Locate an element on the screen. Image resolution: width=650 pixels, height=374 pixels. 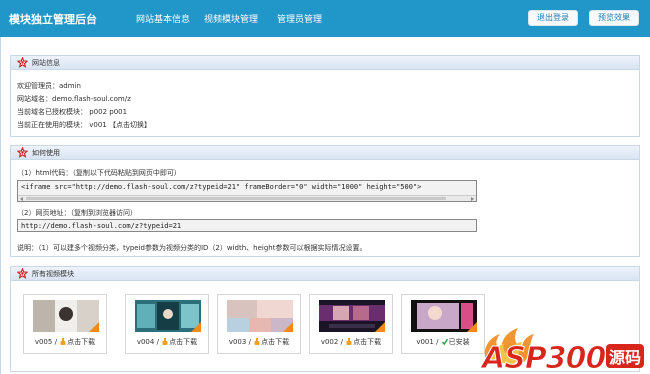
usage-header: 如何使用 is located at coordinates (325, 153).